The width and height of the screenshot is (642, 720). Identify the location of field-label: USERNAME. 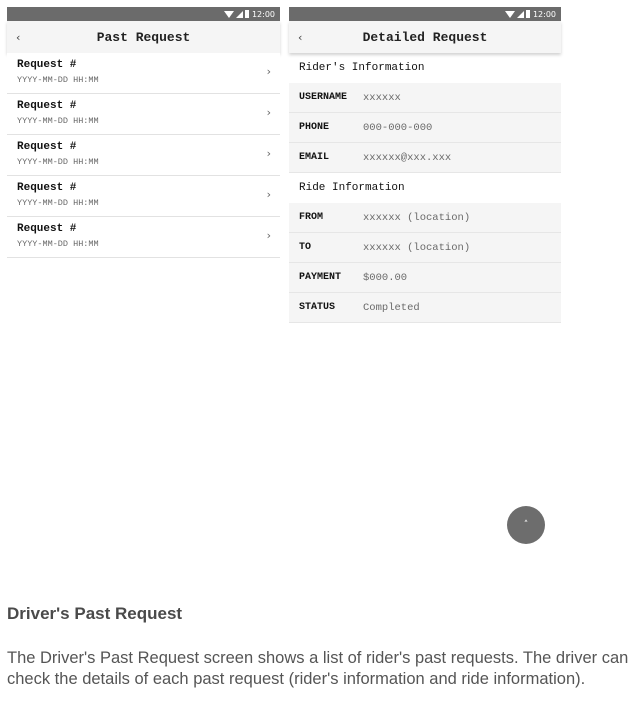
(323, 97).